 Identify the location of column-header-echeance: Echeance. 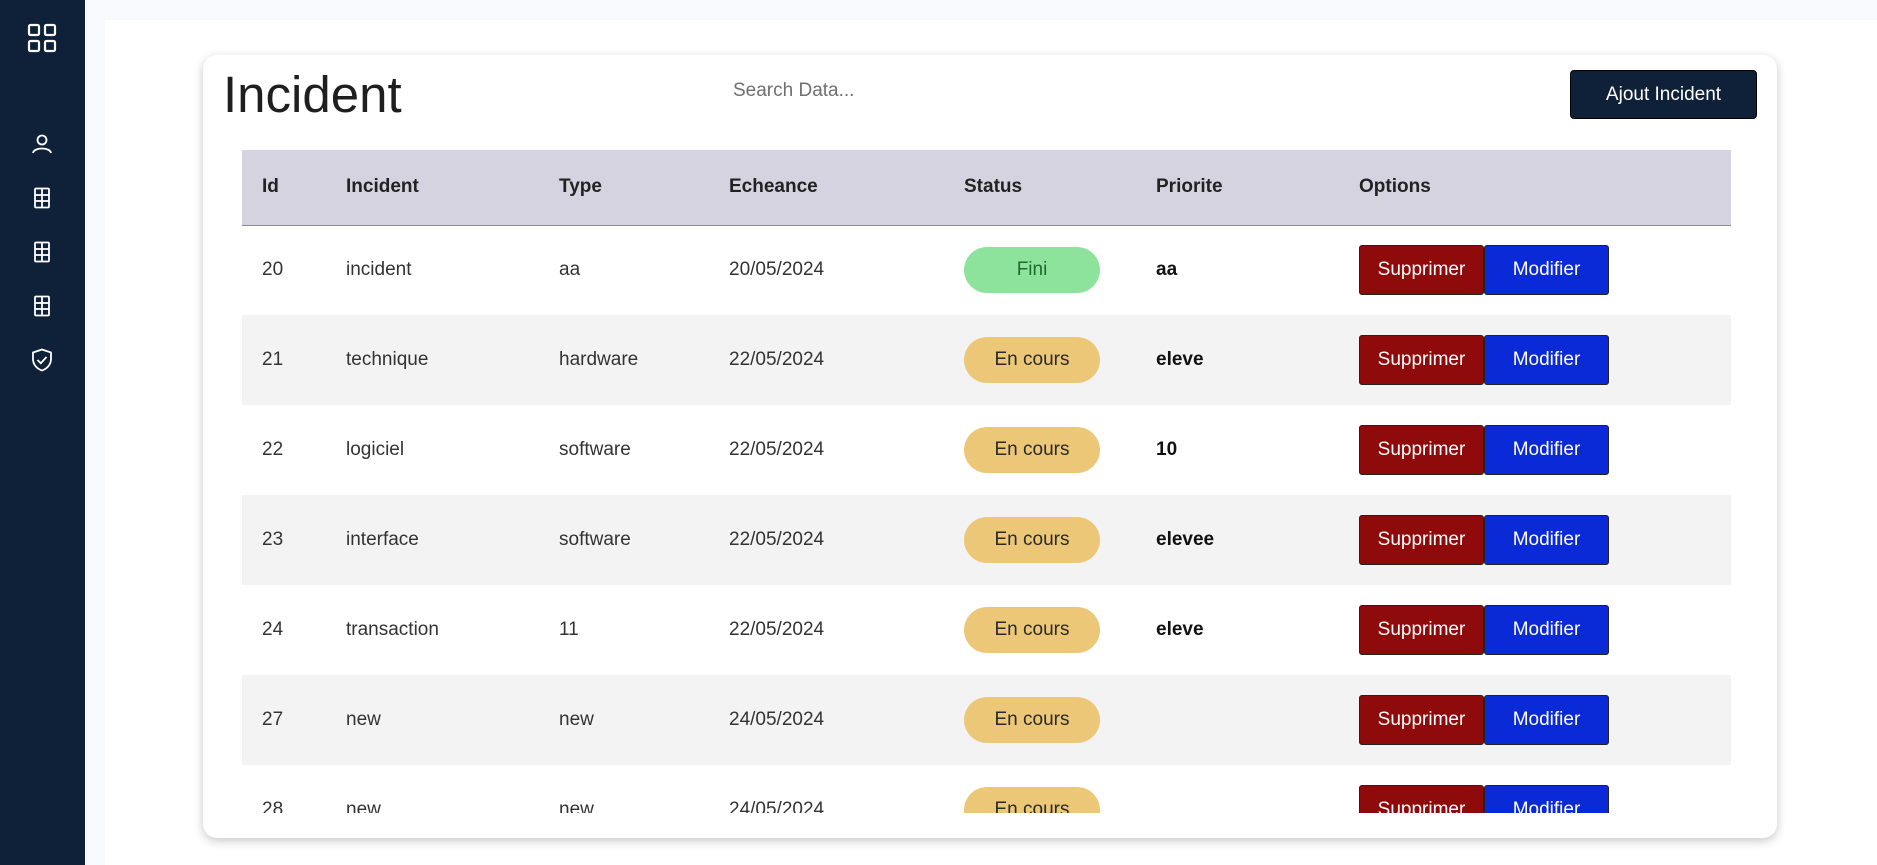
(826, 187).